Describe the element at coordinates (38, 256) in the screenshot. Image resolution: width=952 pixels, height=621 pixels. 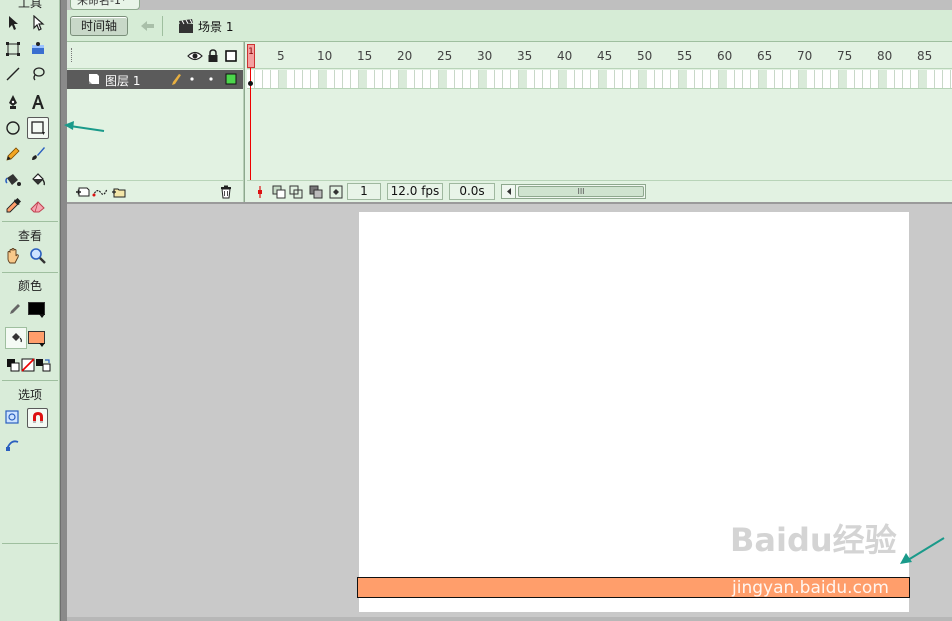
I see `zoom-tool-icon` at that location.